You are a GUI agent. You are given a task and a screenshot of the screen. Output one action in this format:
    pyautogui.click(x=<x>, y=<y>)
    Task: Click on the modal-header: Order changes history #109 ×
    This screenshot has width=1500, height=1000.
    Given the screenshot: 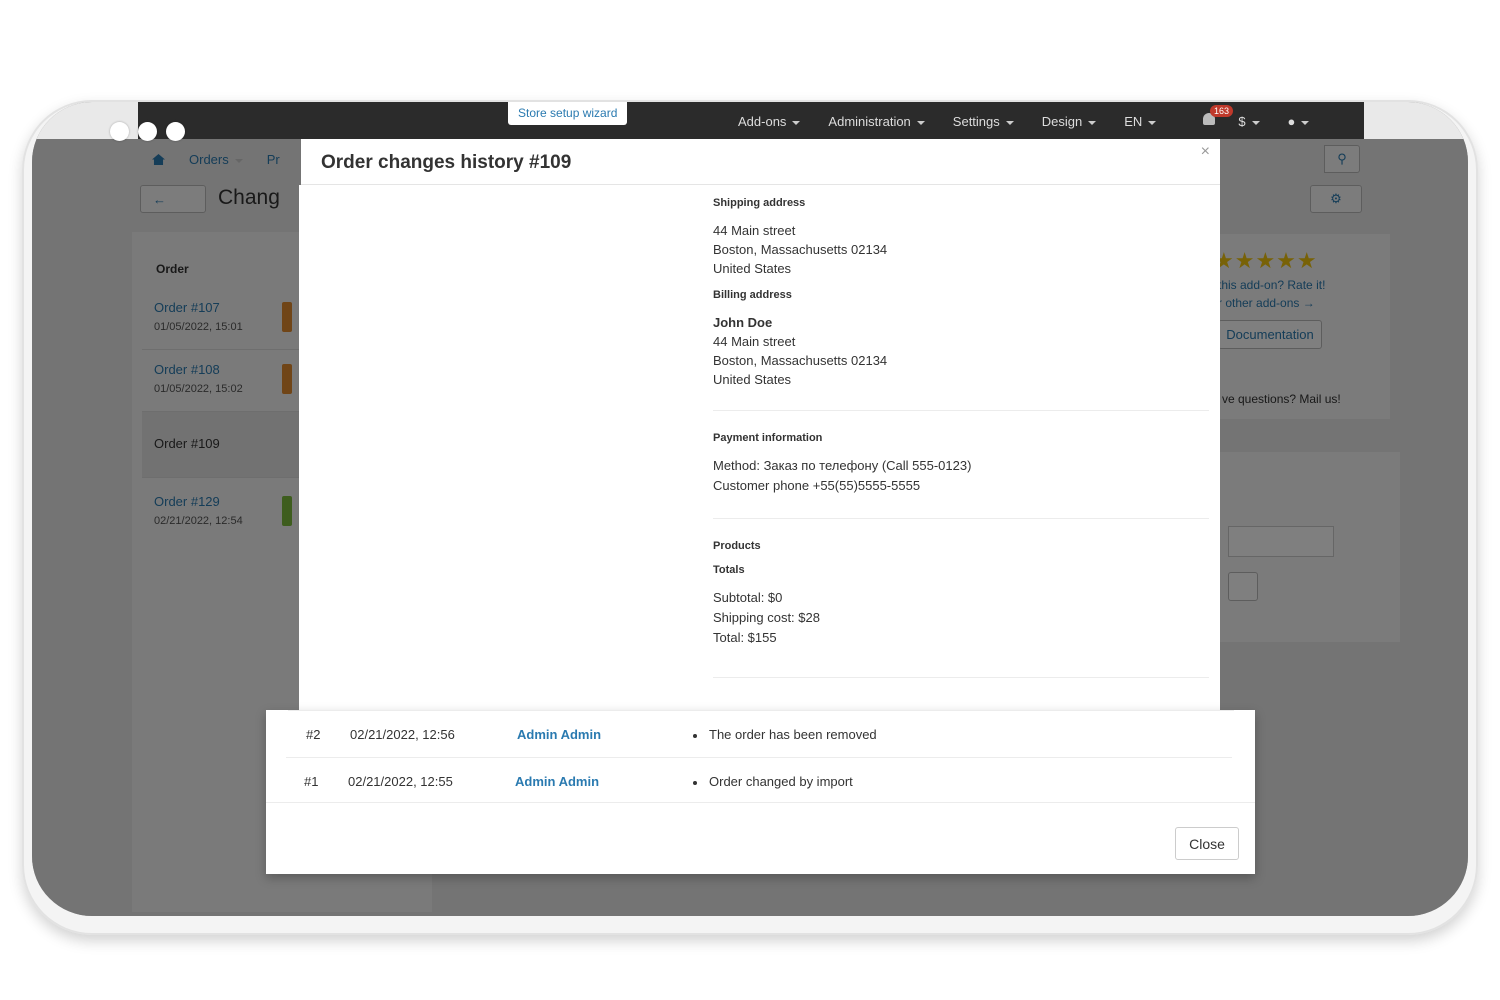 What is the action you would take?
    pyautogui.click(x=760, y=162)
    